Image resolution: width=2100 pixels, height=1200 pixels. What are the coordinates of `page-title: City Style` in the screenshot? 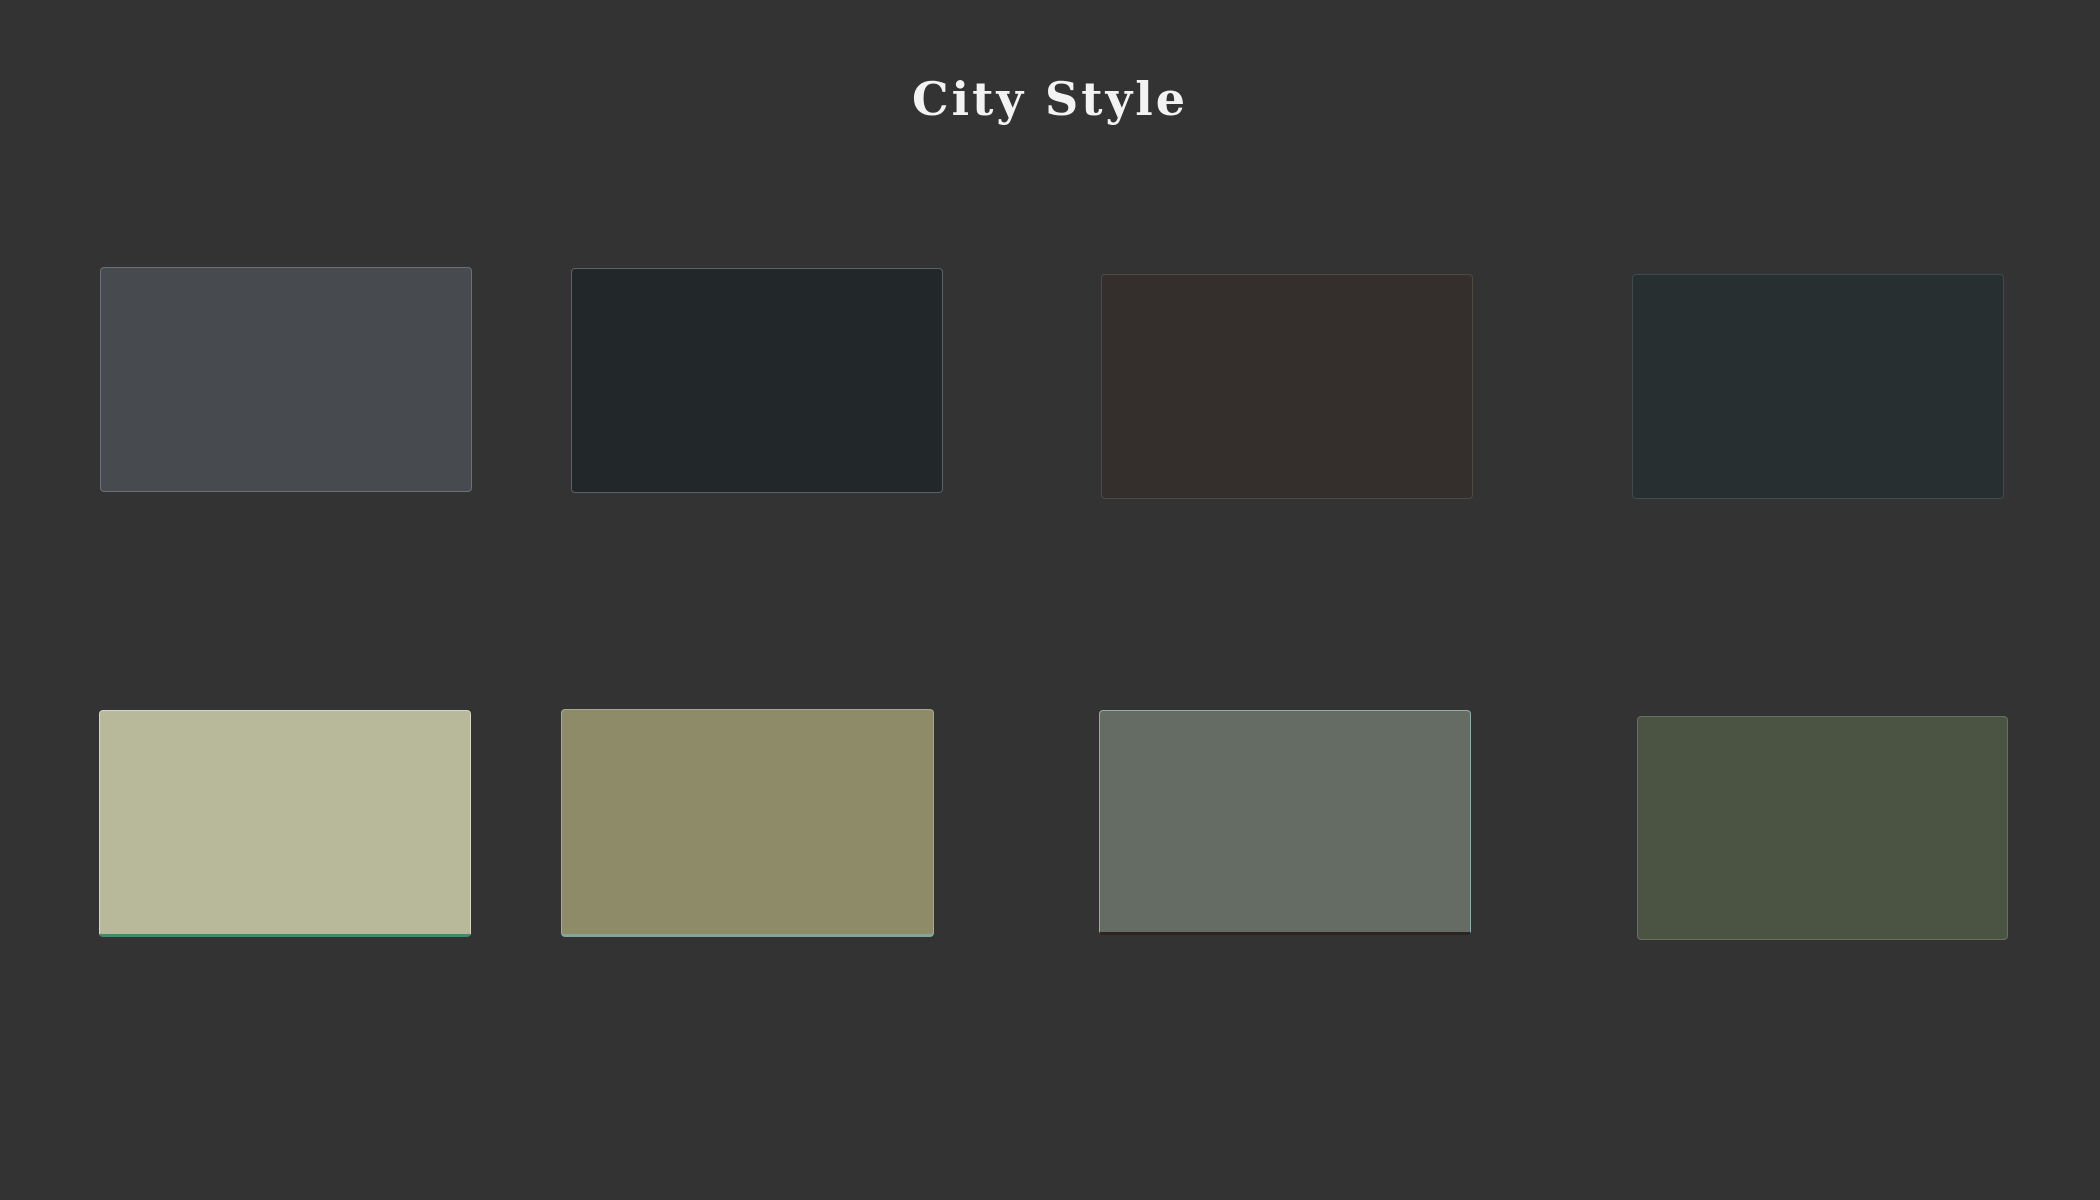 It's located at (1049, 99).